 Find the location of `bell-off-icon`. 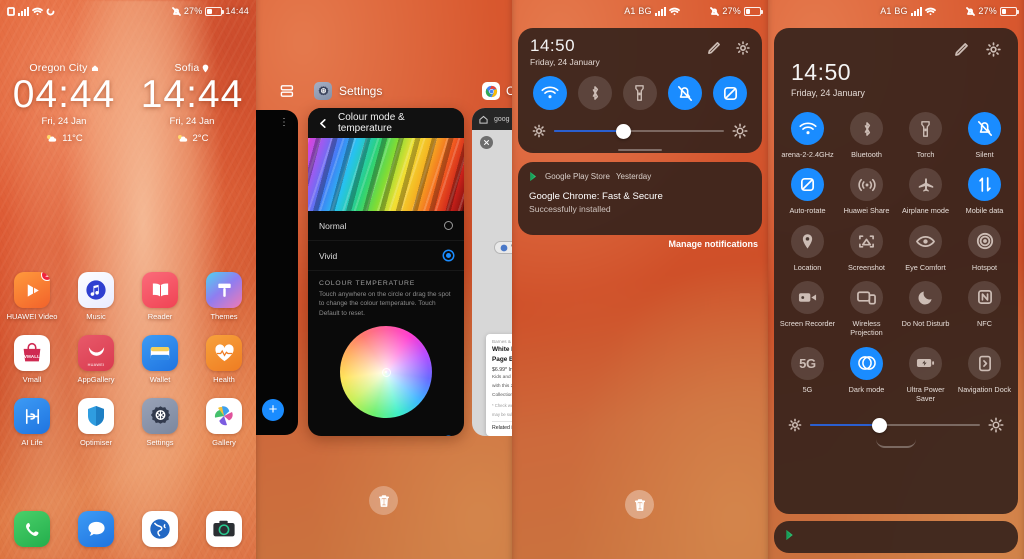

bell-off-icon is located at coordinates (984, 128).